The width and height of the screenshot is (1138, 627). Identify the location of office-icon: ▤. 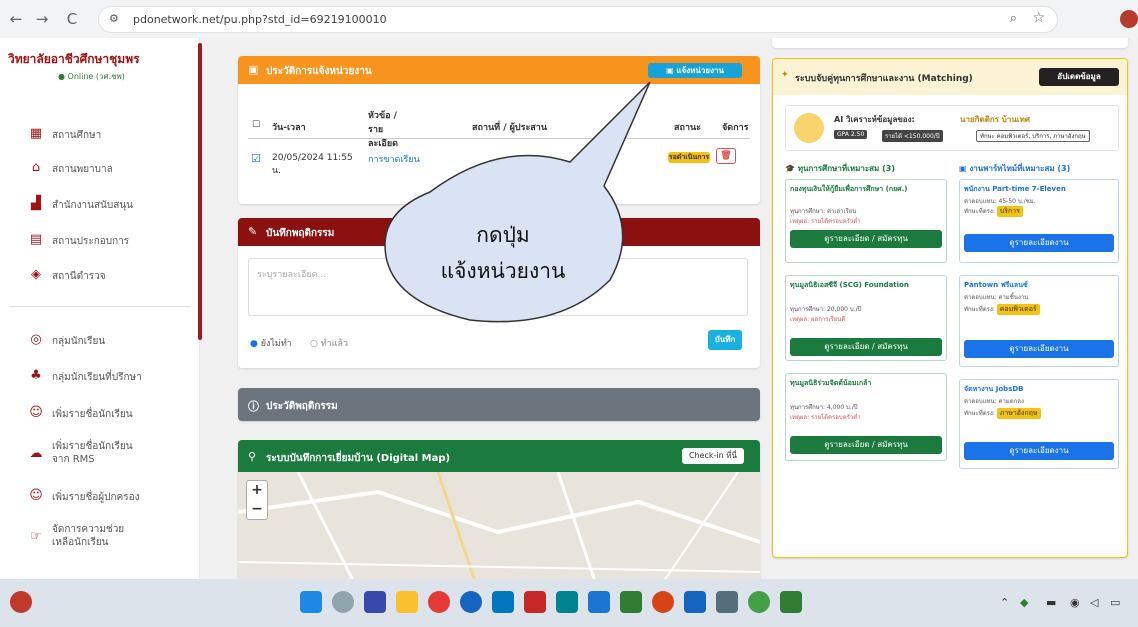
(36, 239).